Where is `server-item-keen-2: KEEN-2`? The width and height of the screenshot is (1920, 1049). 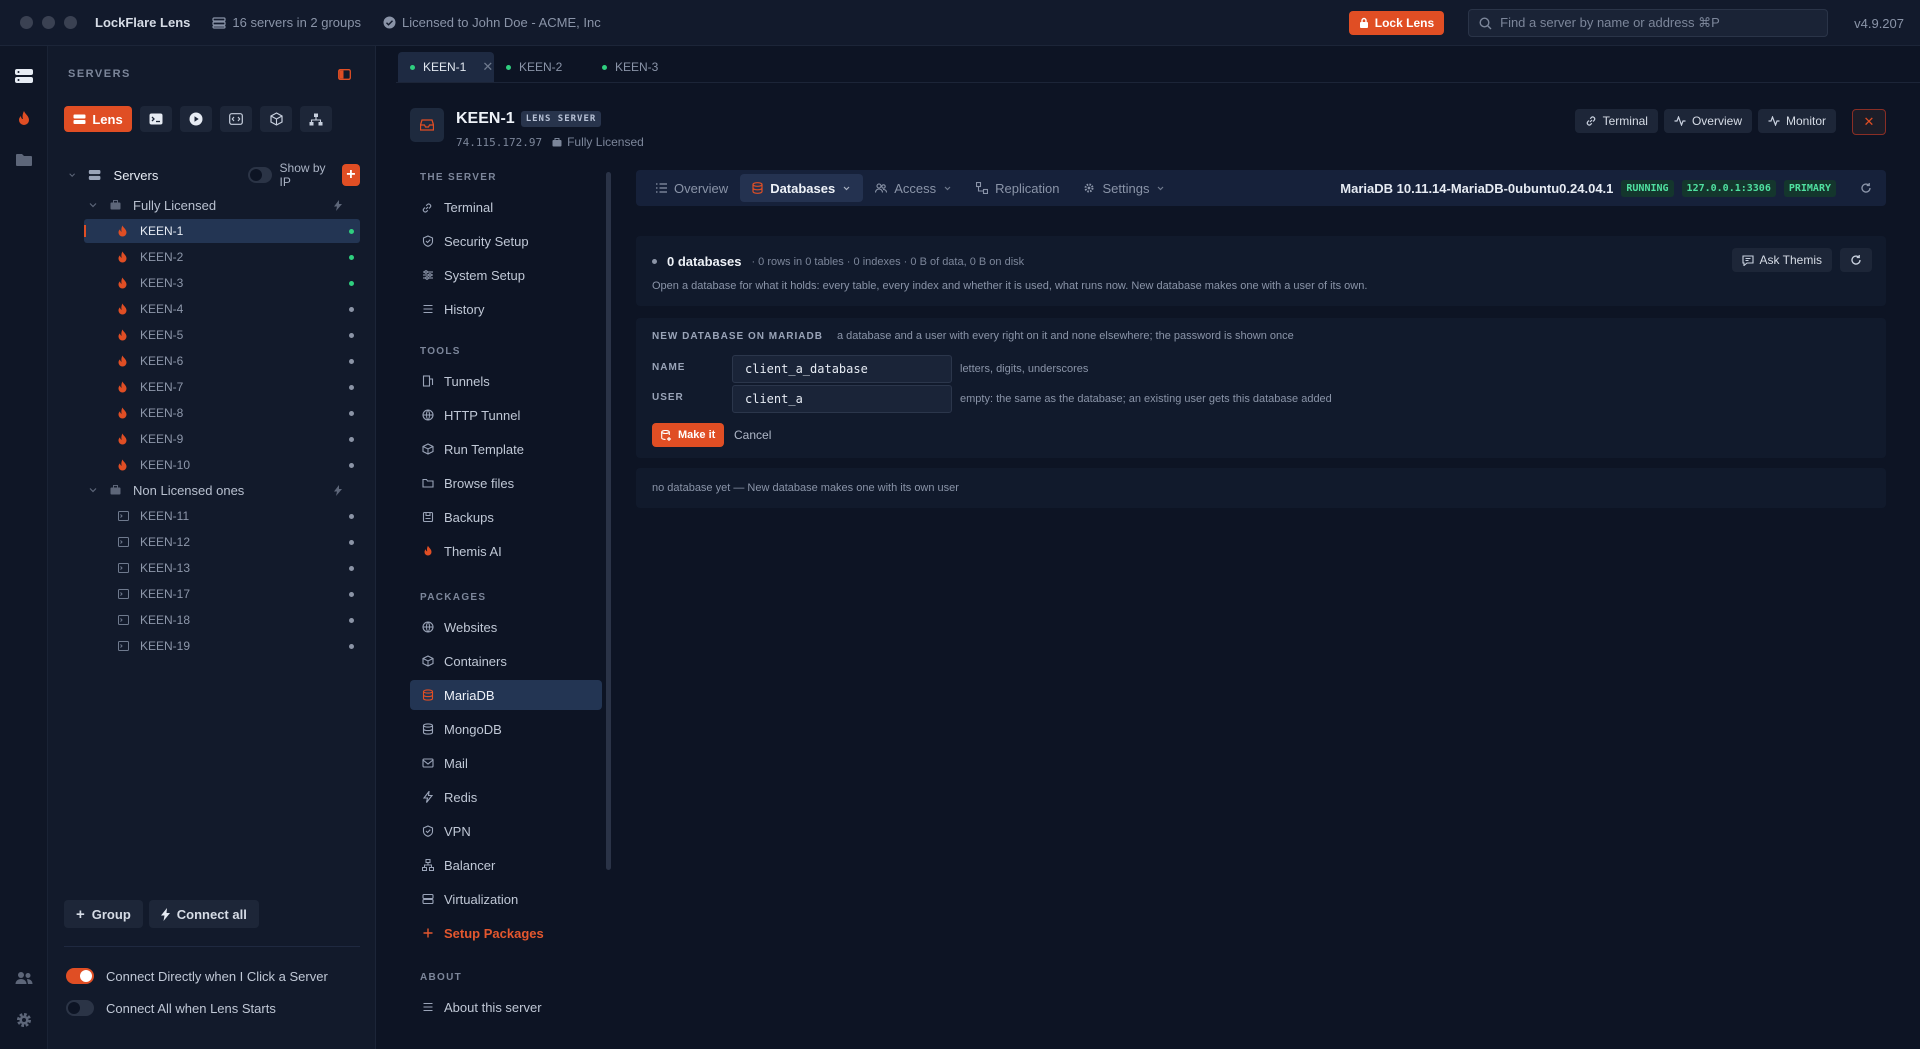
server-item-keen-2: KEEN-2 is located at coordinates (222, 257).